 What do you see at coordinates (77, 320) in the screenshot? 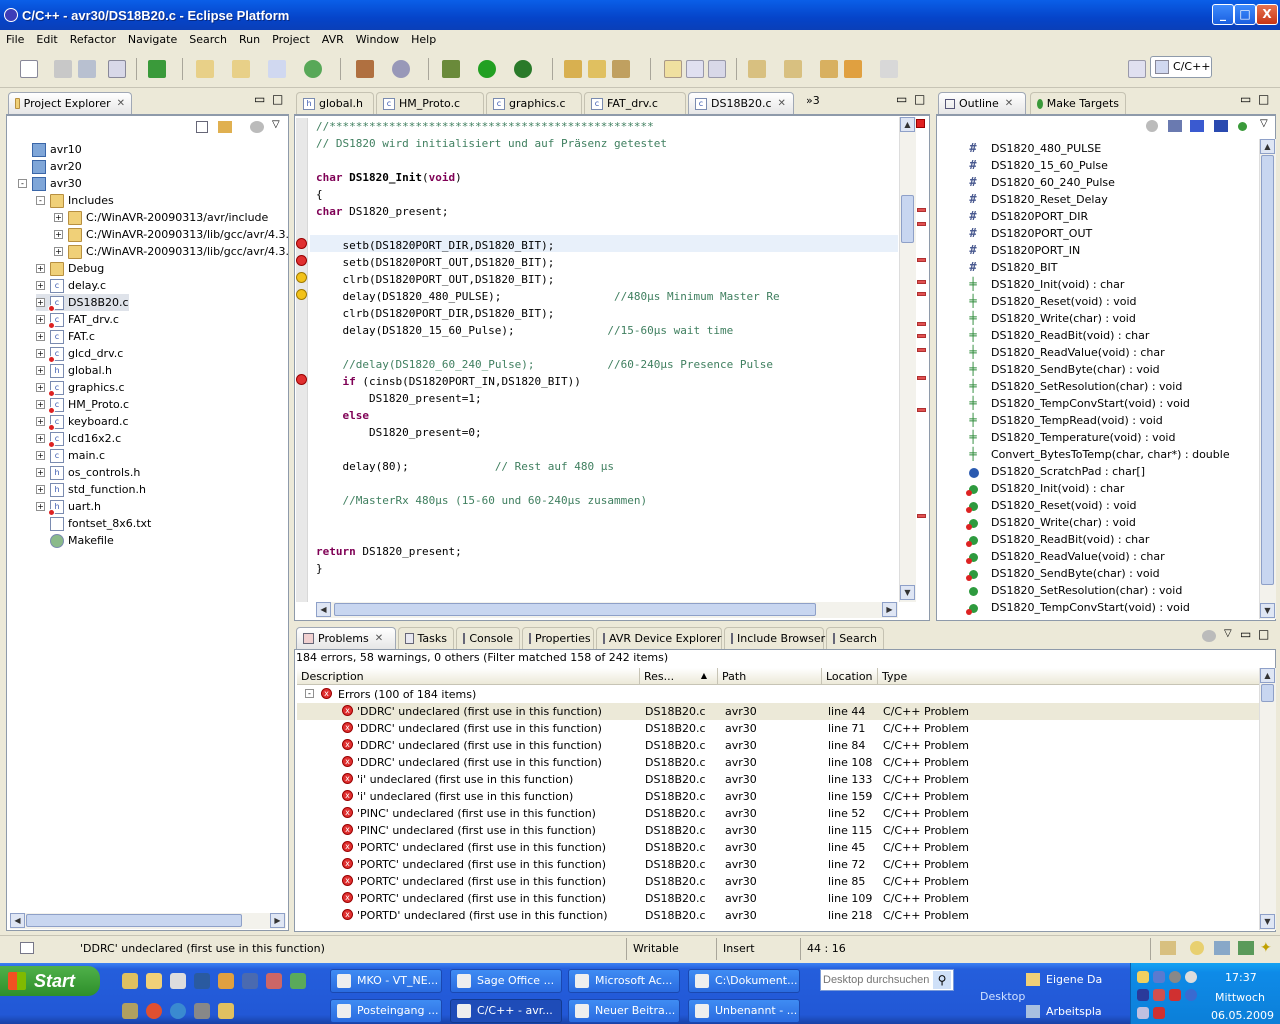
I see `tree-item: + c FAT_drv.c` at bounding box center [77, 320].